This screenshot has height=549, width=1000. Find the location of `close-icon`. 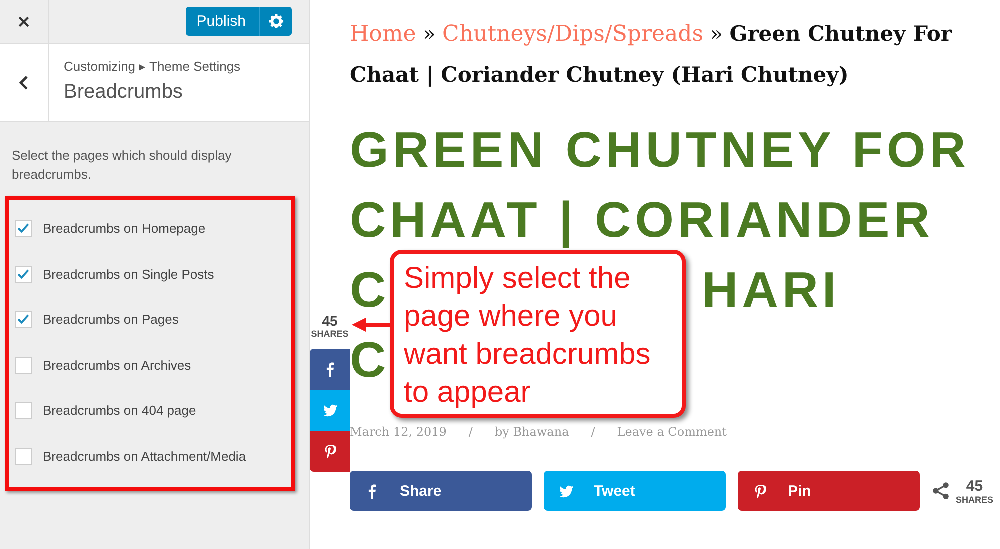

close-icon is located at coordinates (24, 21).